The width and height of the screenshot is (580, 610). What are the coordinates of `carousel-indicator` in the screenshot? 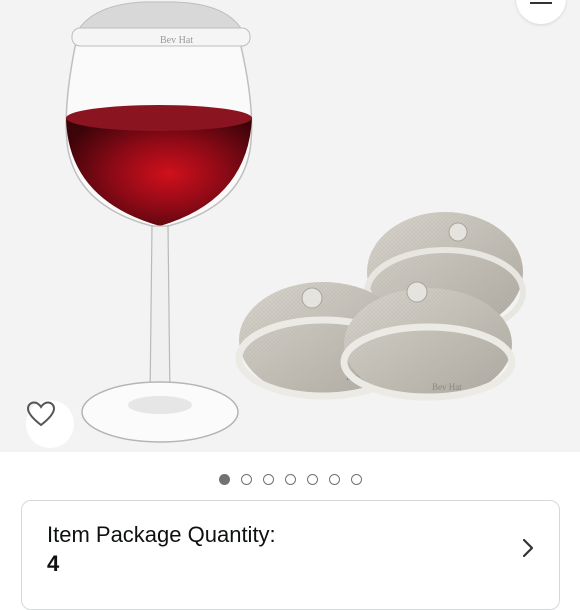 It's located at (290, 479).